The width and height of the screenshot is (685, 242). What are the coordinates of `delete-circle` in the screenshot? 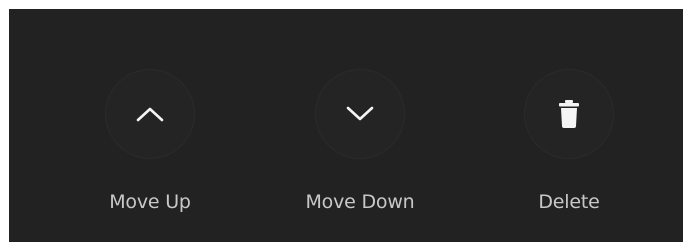 It's located at (569, 114).